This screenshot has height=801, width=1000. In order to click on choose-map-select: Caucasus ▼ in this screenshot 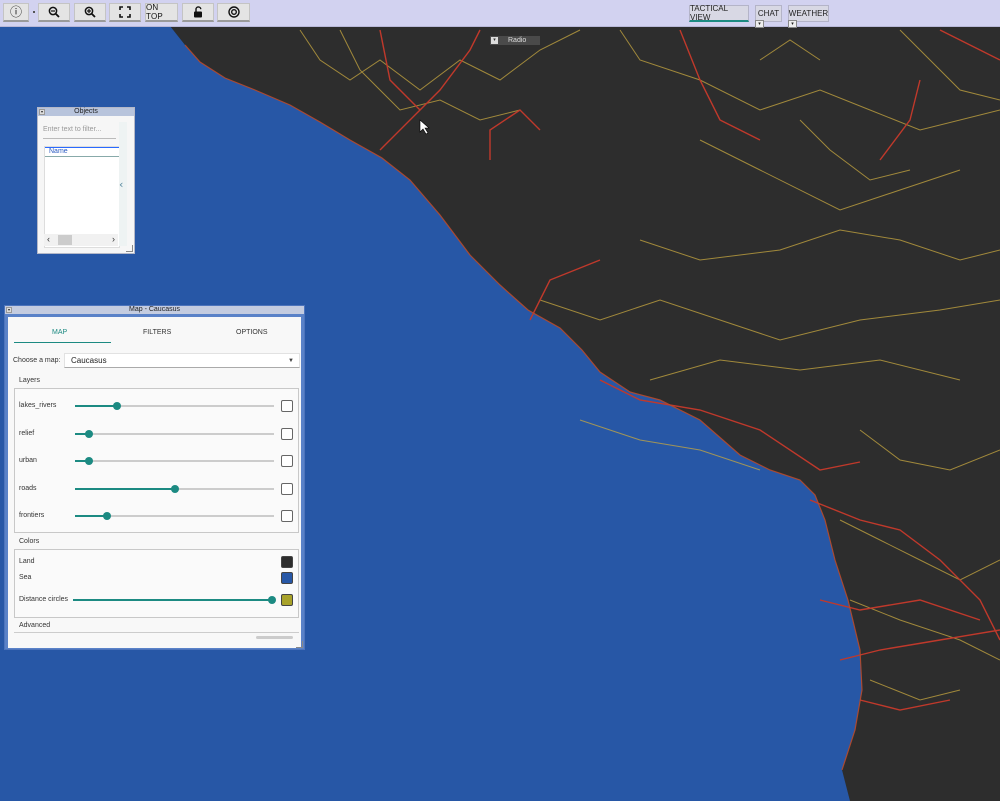, I will do `click(182, 360)`.